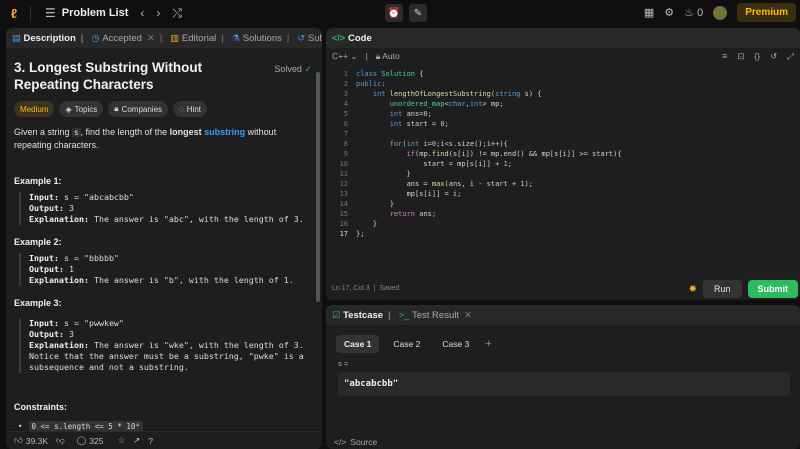 The image size is (800, 449). I want to click on example-note: subsequence and not a substring., so click(109, 367).